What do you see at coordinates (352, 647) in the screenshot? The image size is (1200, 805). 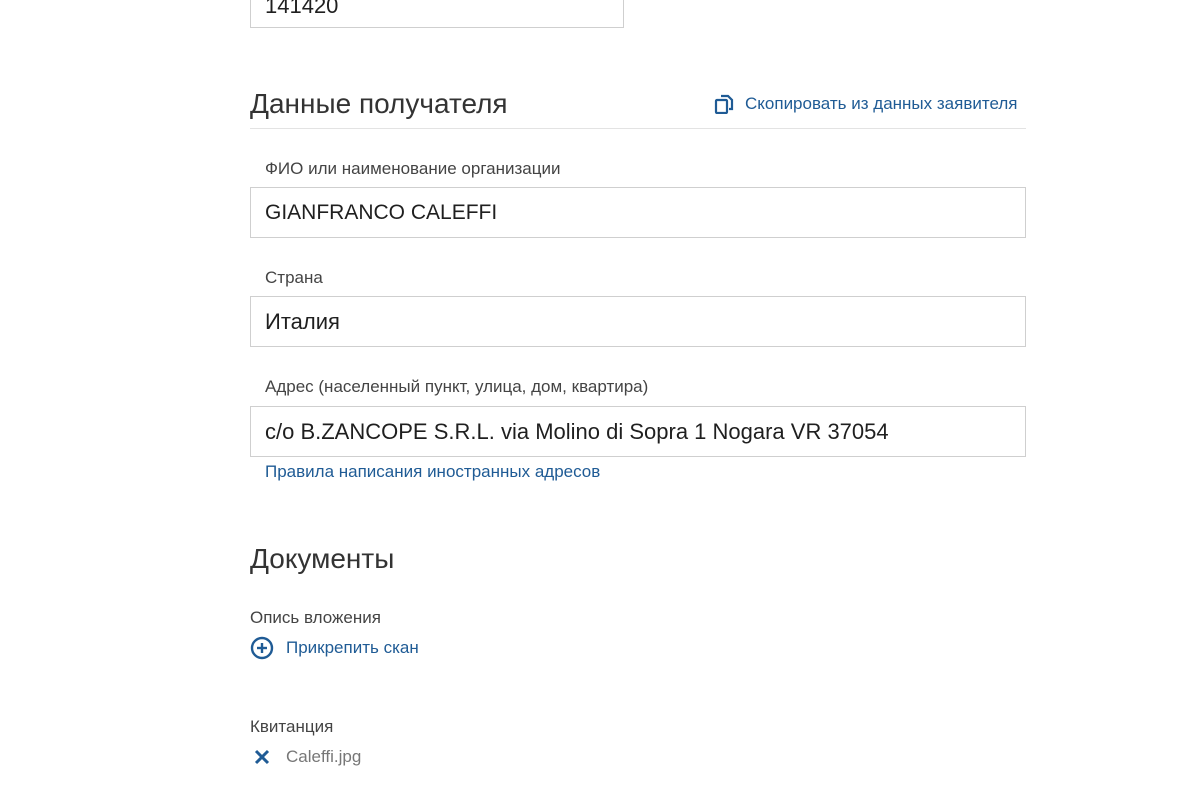 I see `attach-scan-label: Прикрепить скан` at bounding box center [352, 647].